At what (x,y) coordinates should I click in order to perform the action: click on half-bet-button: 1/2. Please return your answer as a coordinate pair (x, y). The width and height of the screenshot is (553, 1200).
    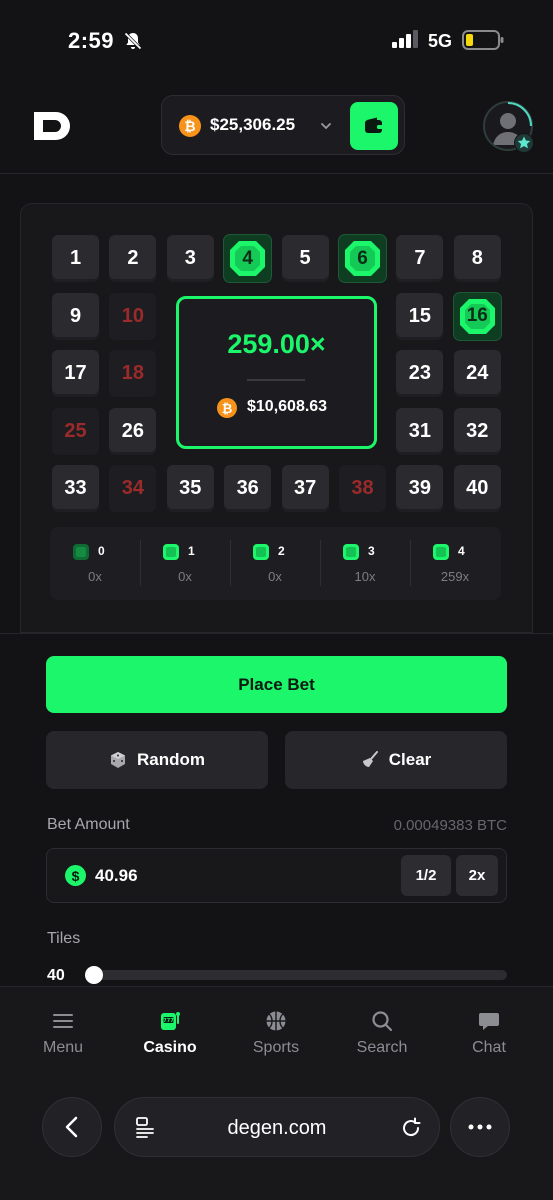
    Looking at the image, I should click on (426, 875).